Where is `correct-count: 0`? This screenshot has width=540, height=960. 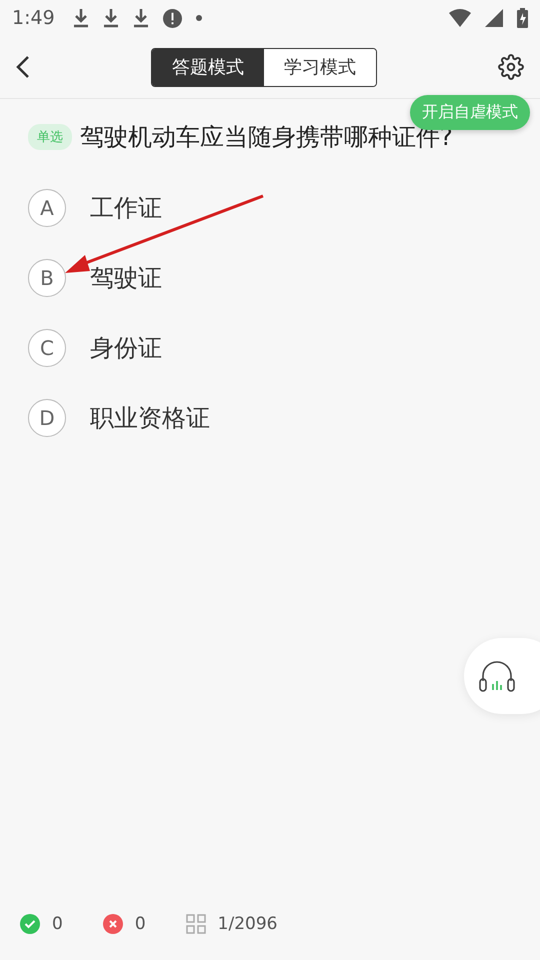
correct-count: 0 is located at coordinates (57, 924).